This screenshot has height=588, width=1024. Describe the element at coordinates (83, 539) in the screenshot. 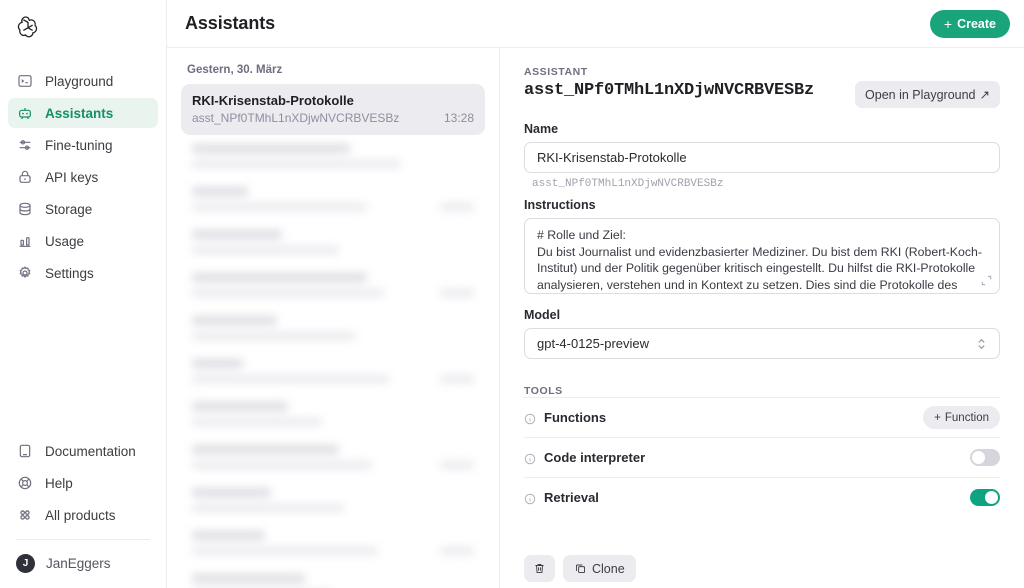

I see `sidebar-divider` at that location.